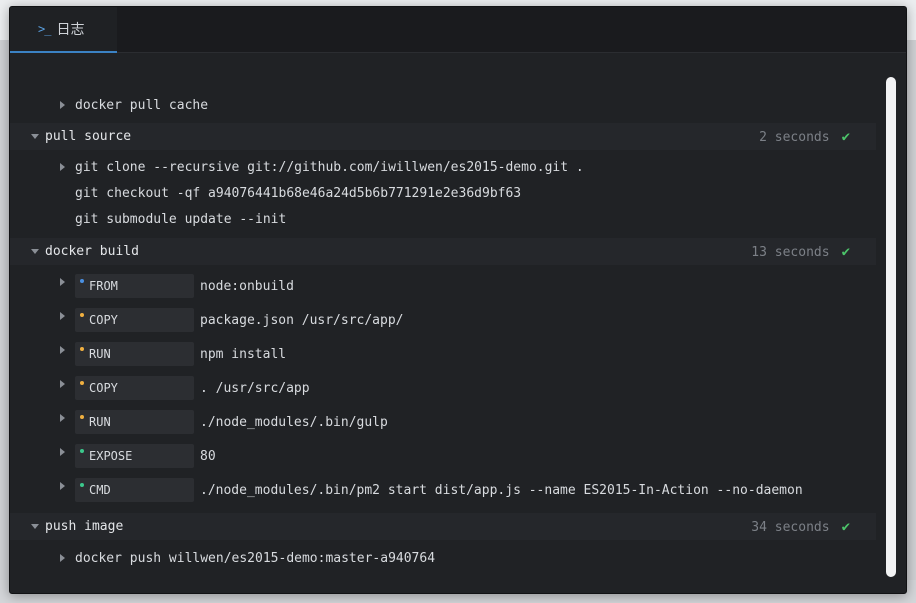 This screenshot has width=916, height=603. I want to click on step-docker-build: docker build 13 seconds ✔, so click(443, 251).